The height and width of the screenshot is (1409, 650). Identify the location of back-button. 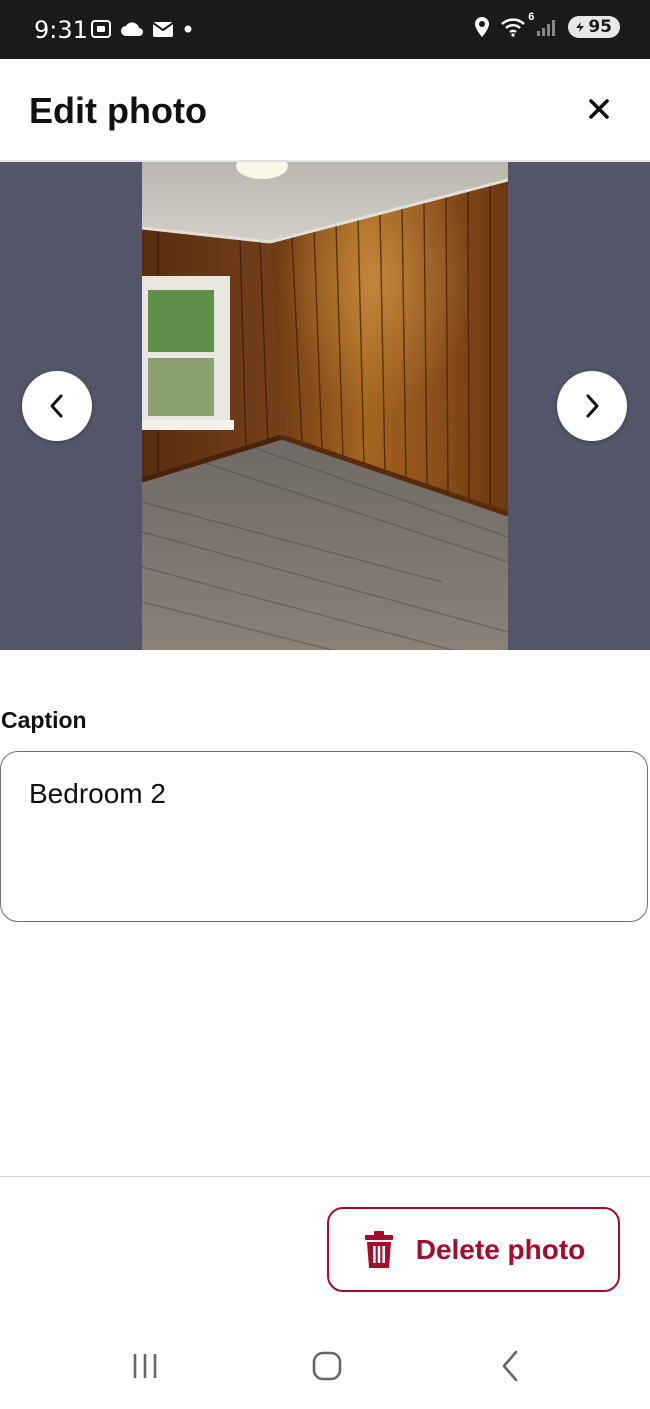
(510, 1366).